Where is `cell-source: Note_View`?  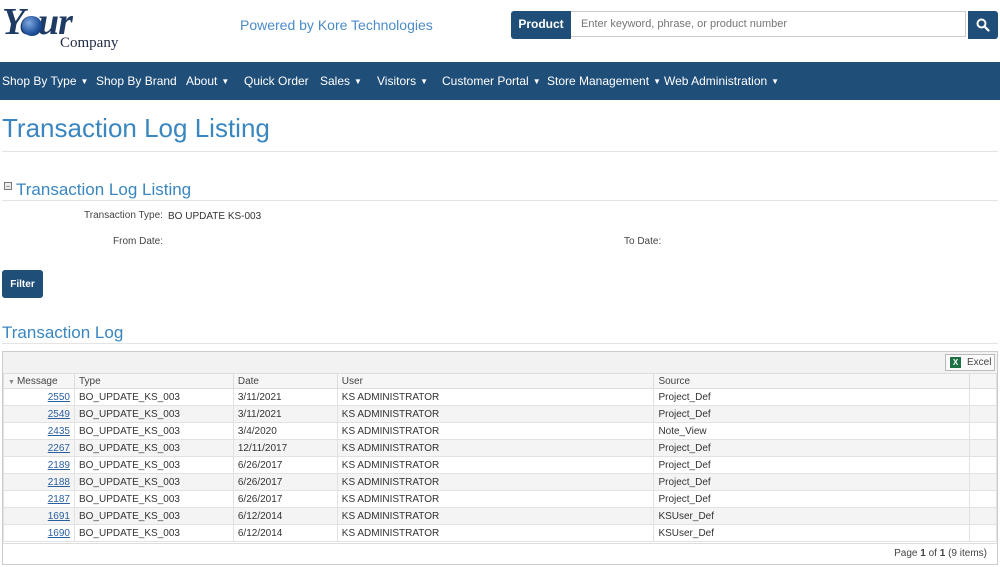
cell-source: Note_View is located at coordinates (811, 431).